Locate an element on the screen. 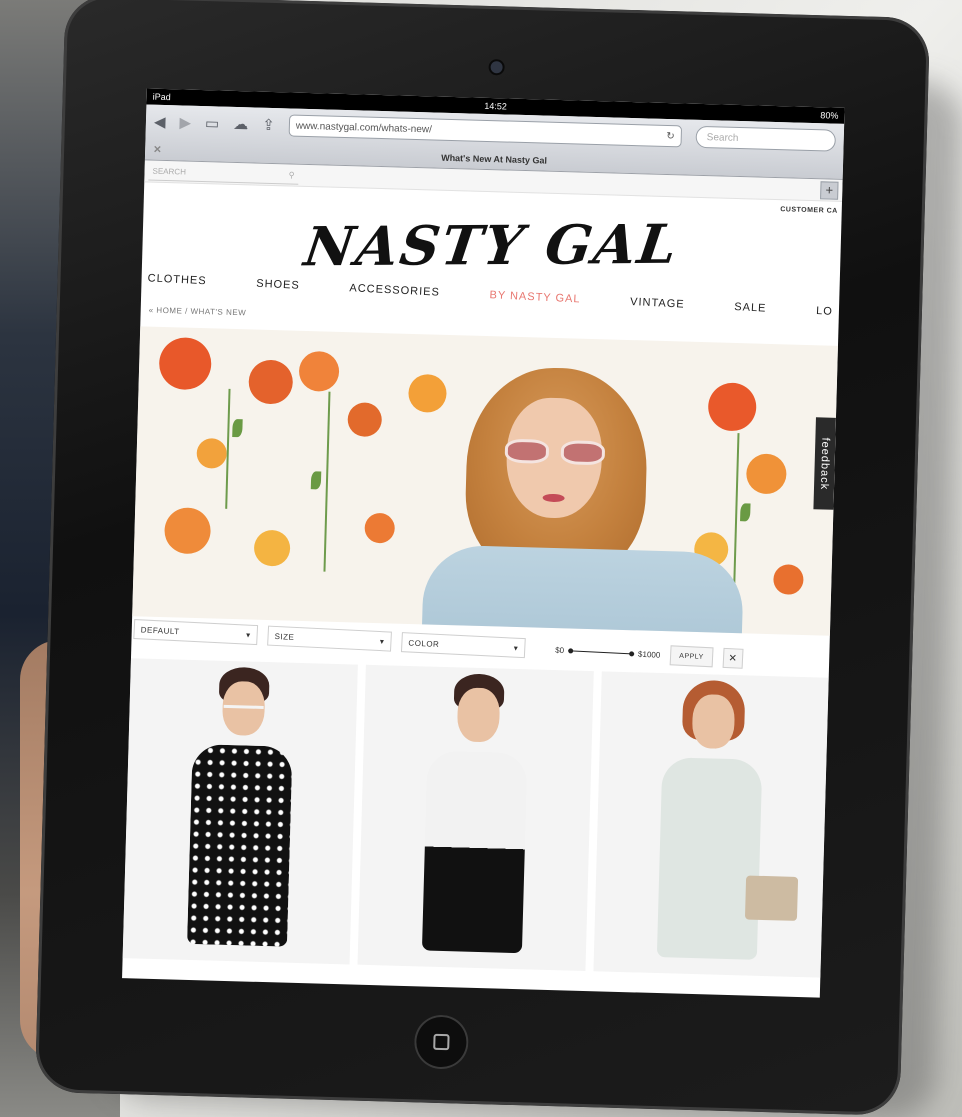 This screenshot has height=1117, width=962. forward-icon: ▶ is located at coordinates (185, 122).